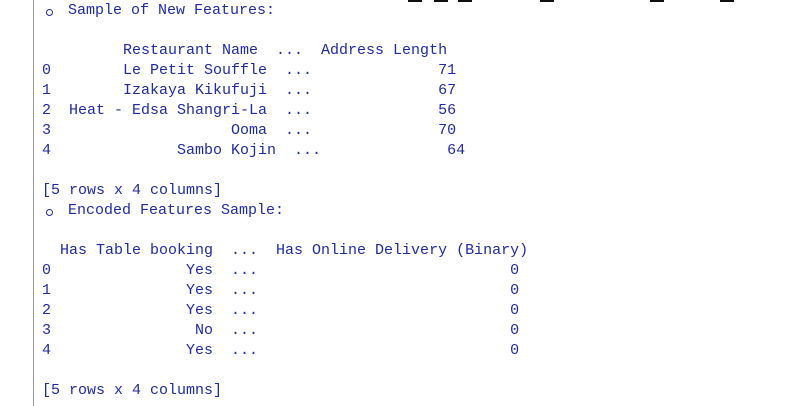 This screenshot has height=406, width=798. I want to click on table-header: Restaurant Name ... Address Length, so click(245, 50).